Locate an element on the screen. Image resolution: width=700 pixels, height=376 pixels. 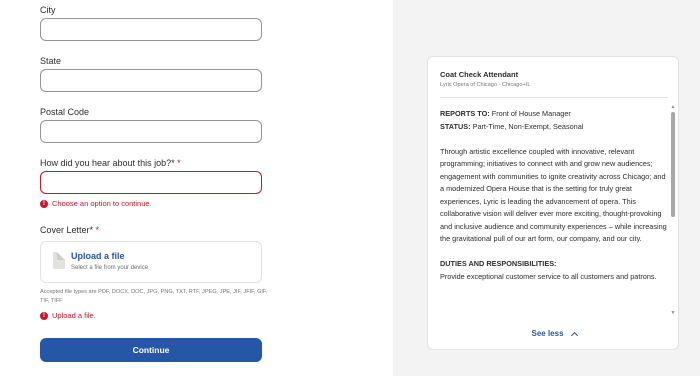
divider is located at coordinates (554, 97).